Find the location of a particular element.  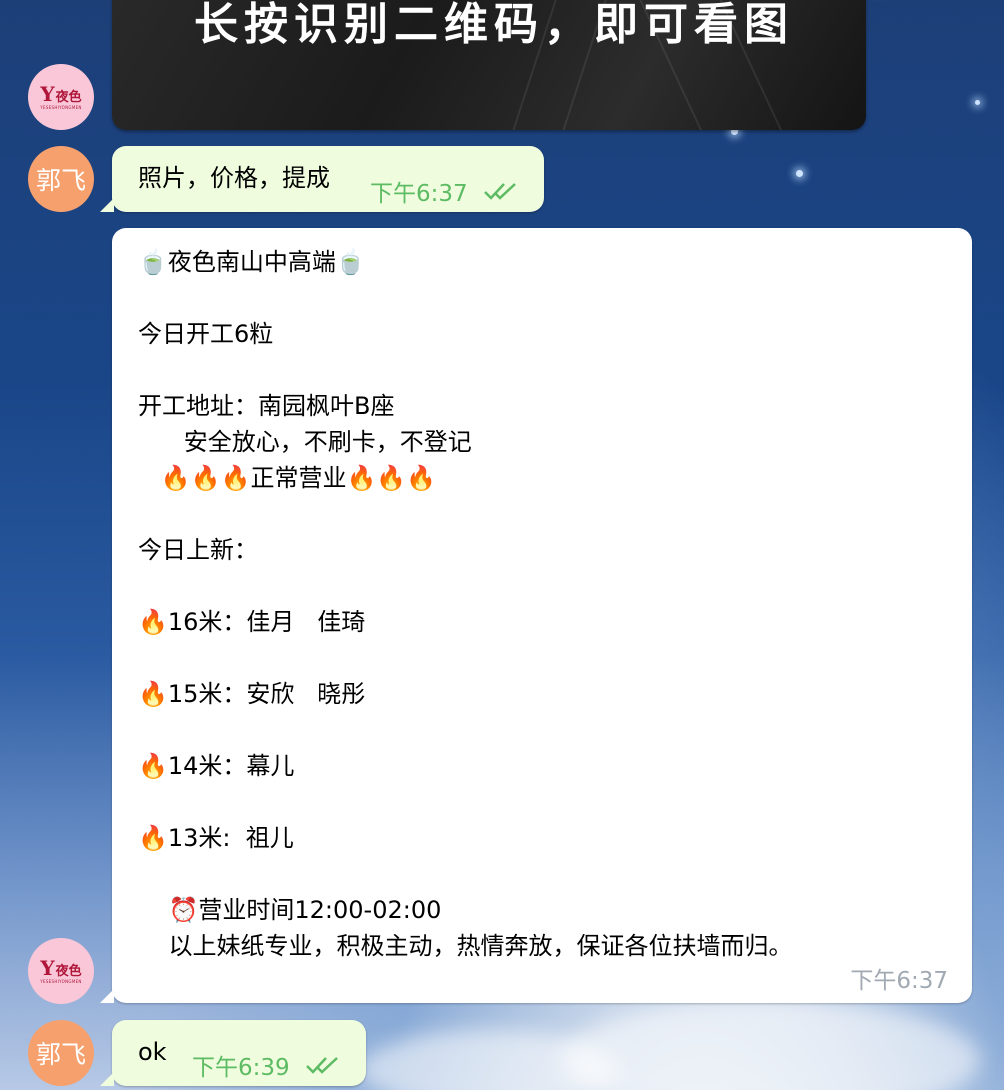

message-text: 照片，价格，提成 is located at coordinates (234, 178).